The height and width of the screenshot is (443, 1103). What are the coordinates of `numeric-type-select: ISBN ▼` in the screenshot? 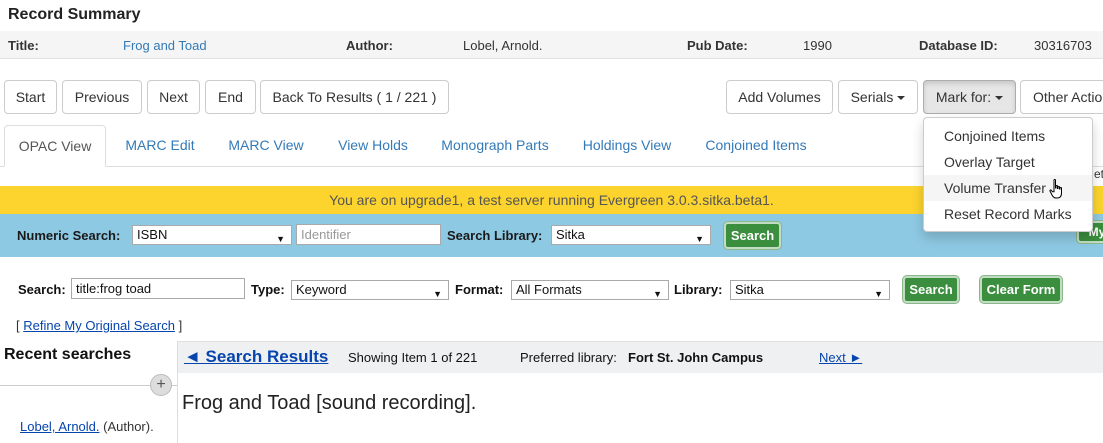 It's located at (212, 235).